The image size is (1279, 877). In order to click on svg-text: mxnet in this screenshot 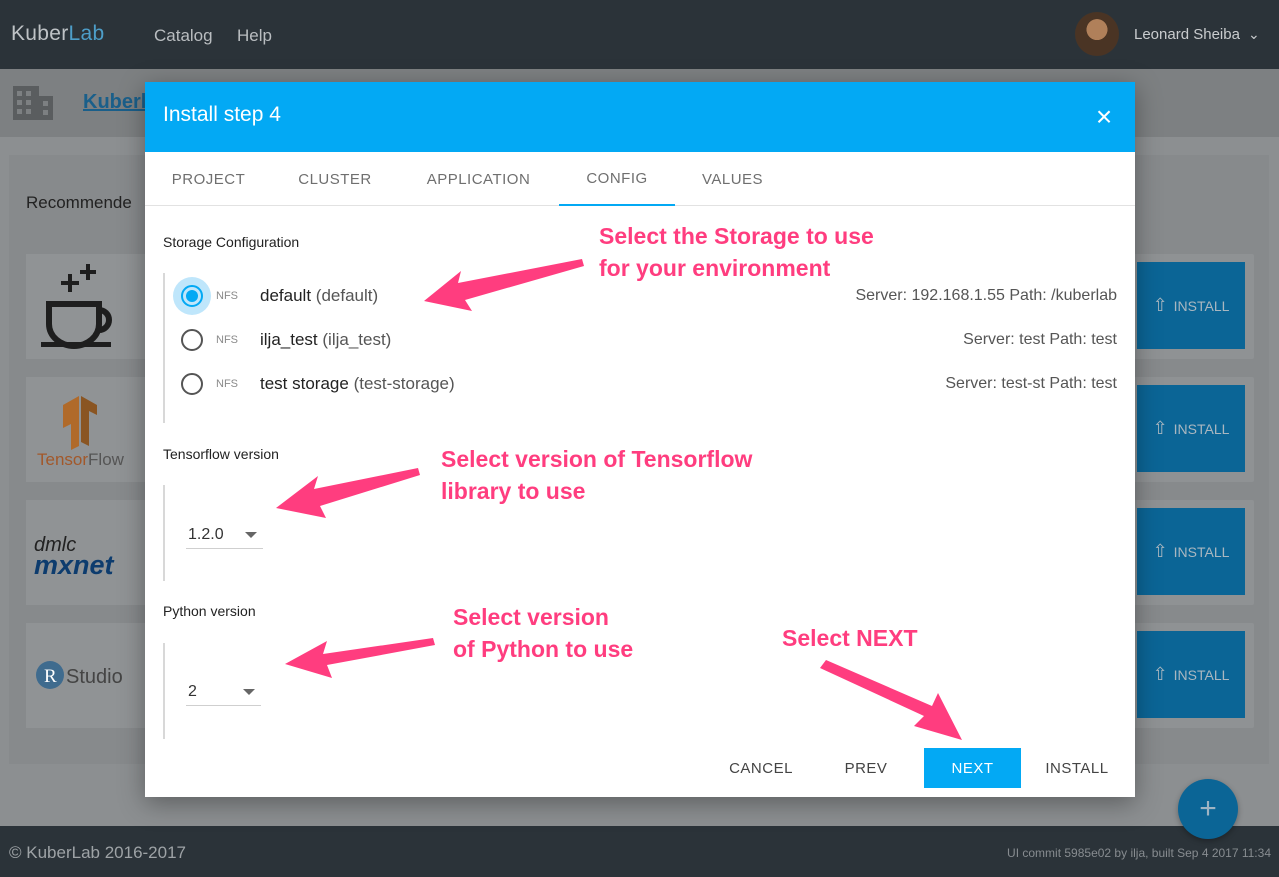, I will do `click(74, 565)`.